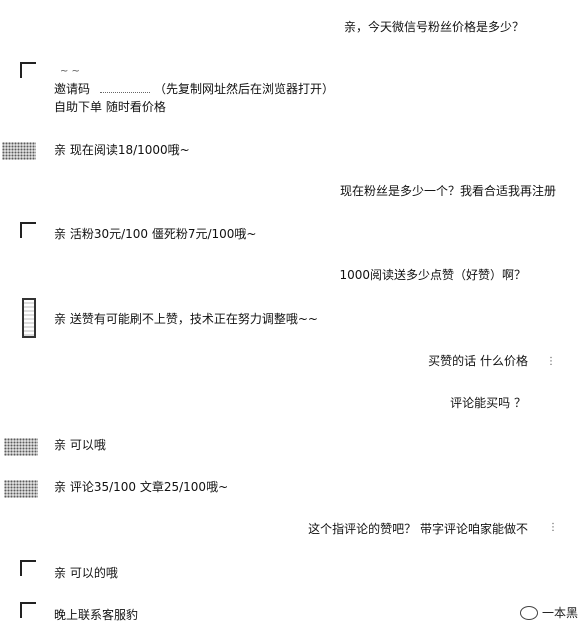  What do you see at coordinates (559, 613) in the screenshot?
I see `watermark-text: 一本黑` at bounding box center [559, 613].